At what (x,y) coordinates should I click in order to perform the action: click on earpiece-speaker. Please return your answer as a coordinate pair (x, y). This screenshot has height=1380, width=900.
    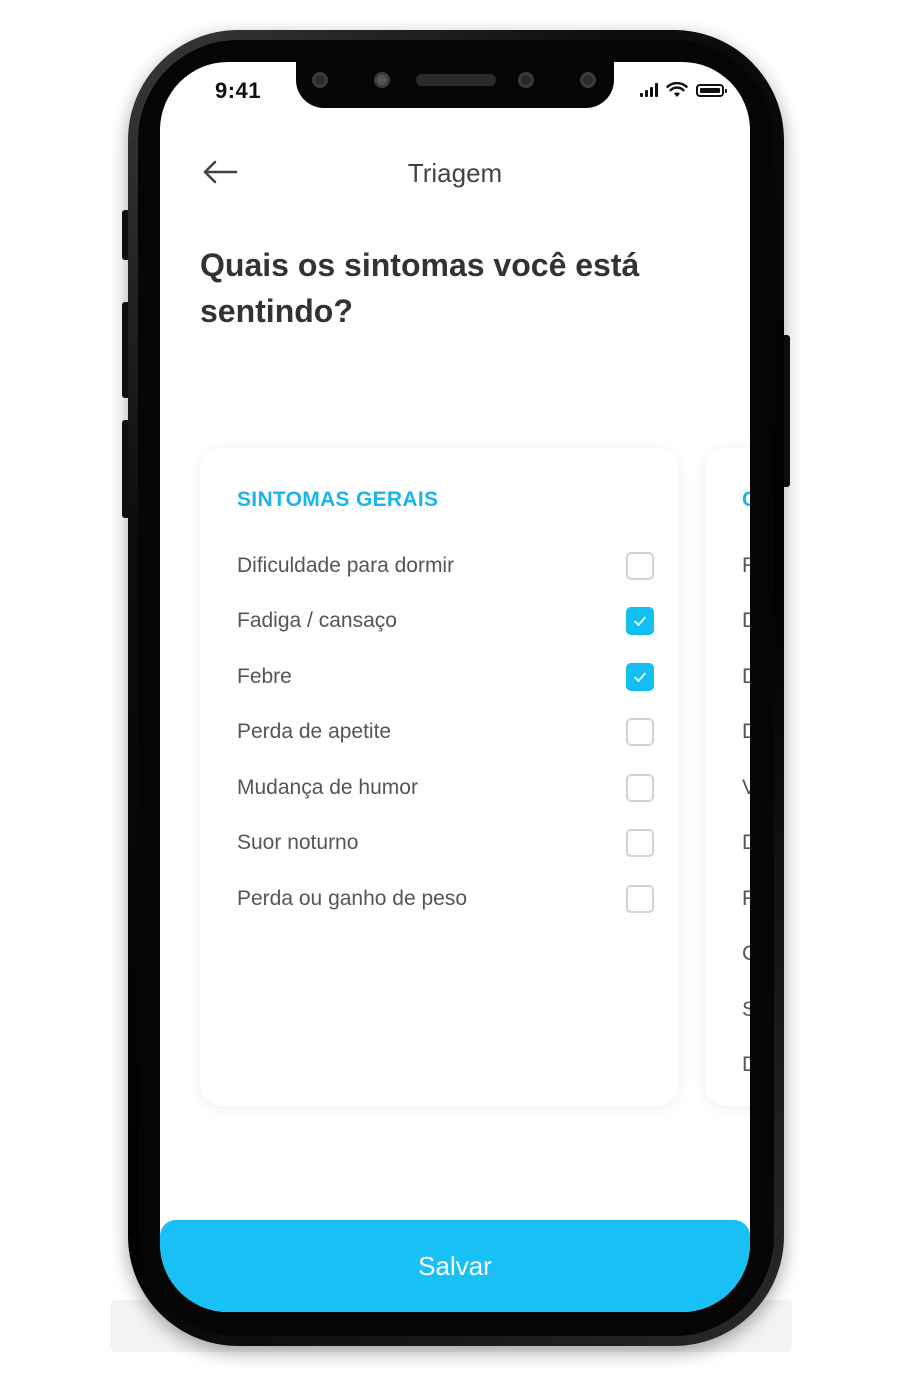
    Looking at the image, I should click on (456, 80).